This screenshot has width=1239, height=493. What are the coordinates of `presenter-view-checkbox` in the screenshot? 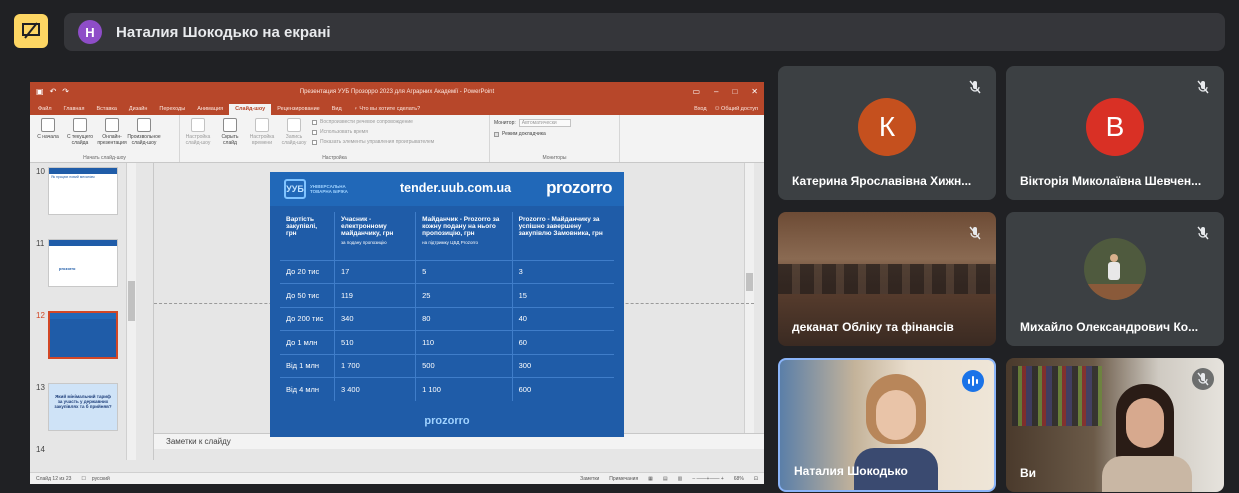 It's located at (496, 134).